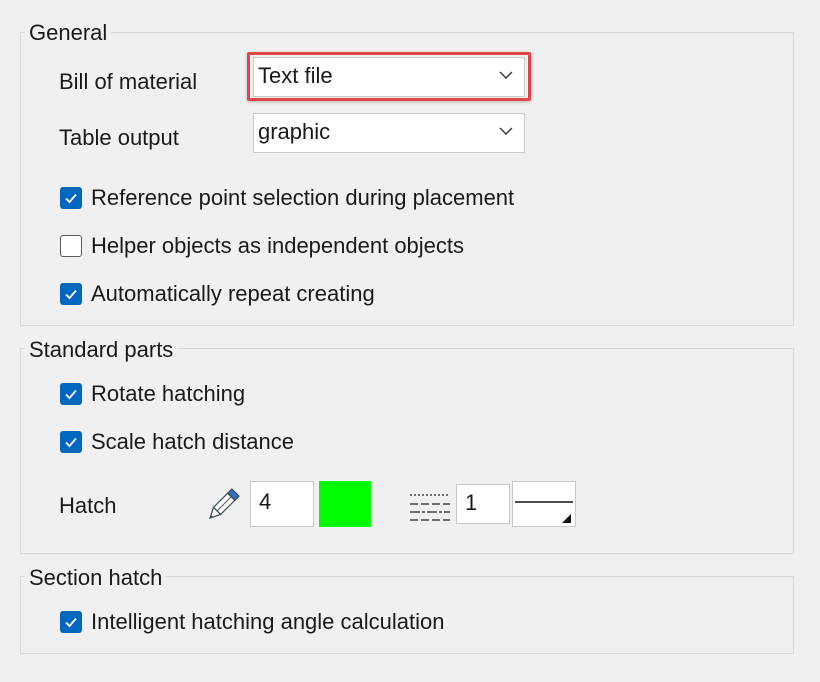  What do you see at coordinates (88, 505) in the screenshot?
I see `hatch-label: Hatch` at bounding box center [88, 505].